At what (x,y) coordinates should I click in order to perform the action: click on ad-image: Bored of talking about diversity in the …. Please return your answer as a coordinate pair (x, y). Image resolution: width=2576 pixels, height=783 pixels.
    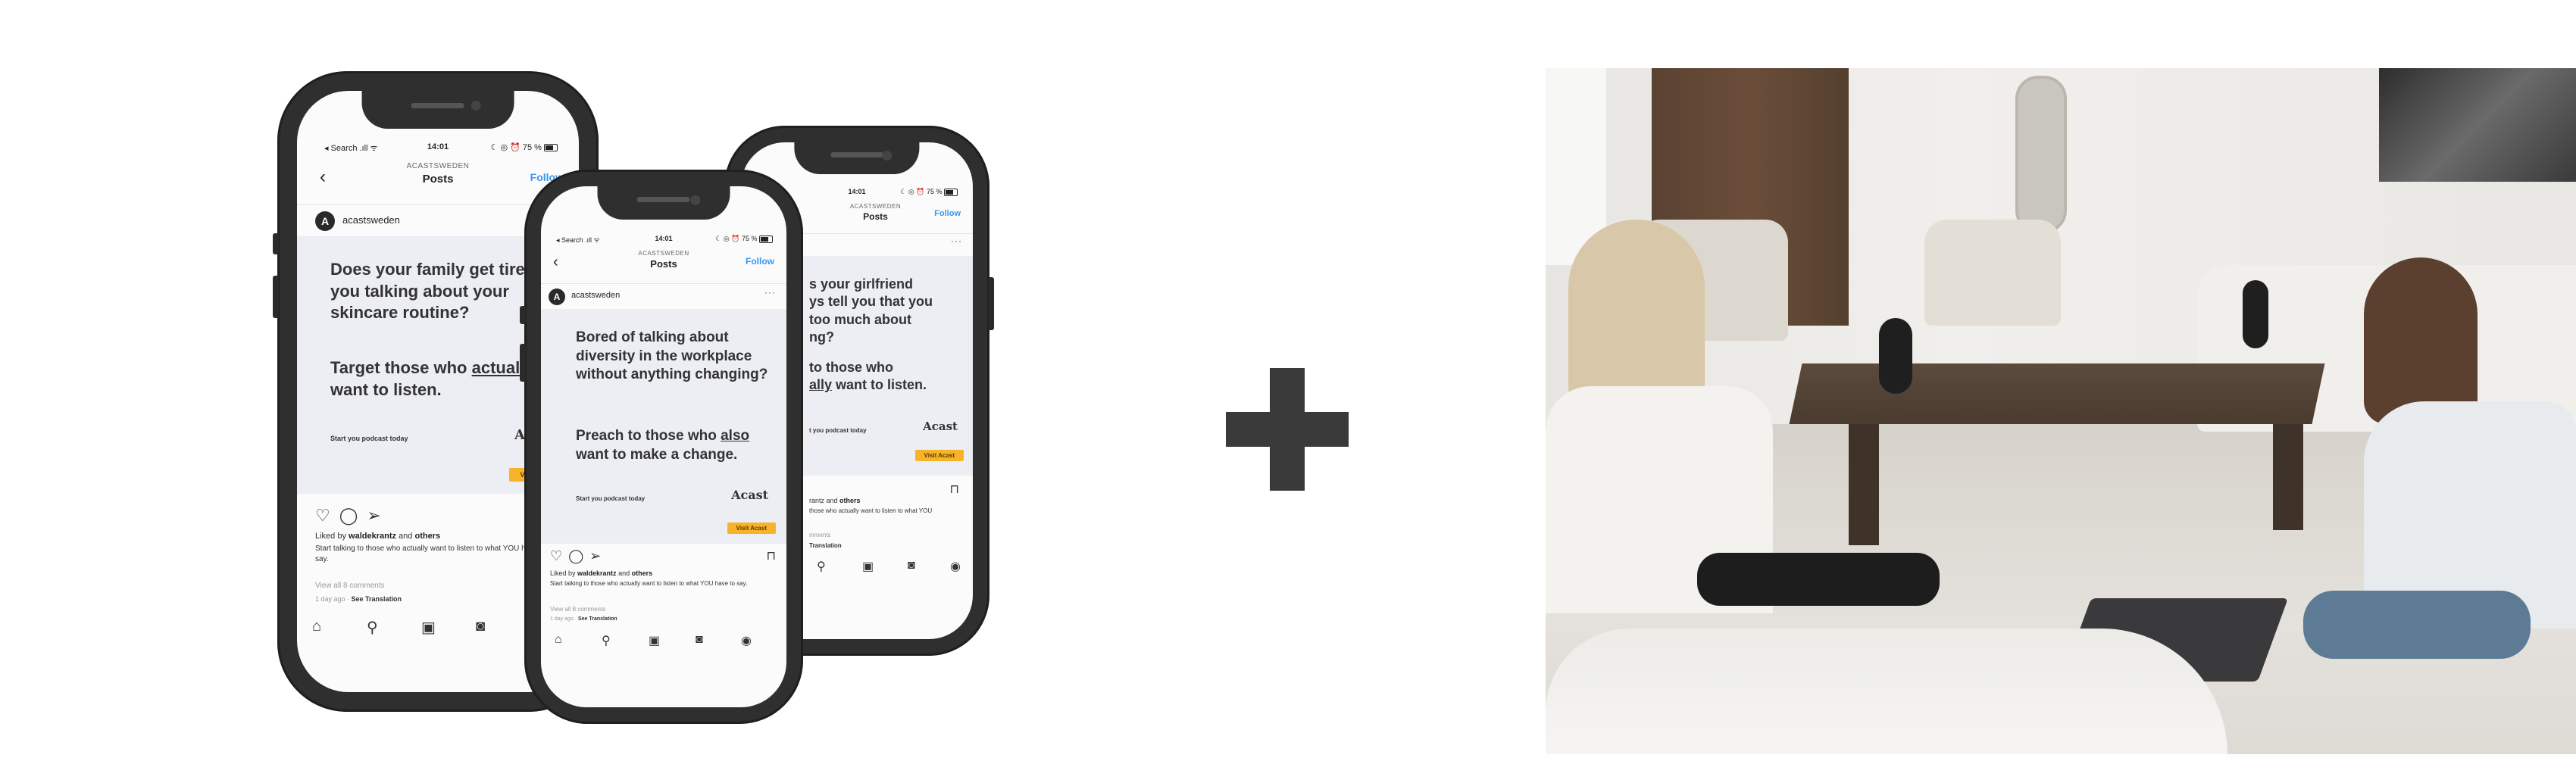
    Looking at the image, I should click on (663, 426).